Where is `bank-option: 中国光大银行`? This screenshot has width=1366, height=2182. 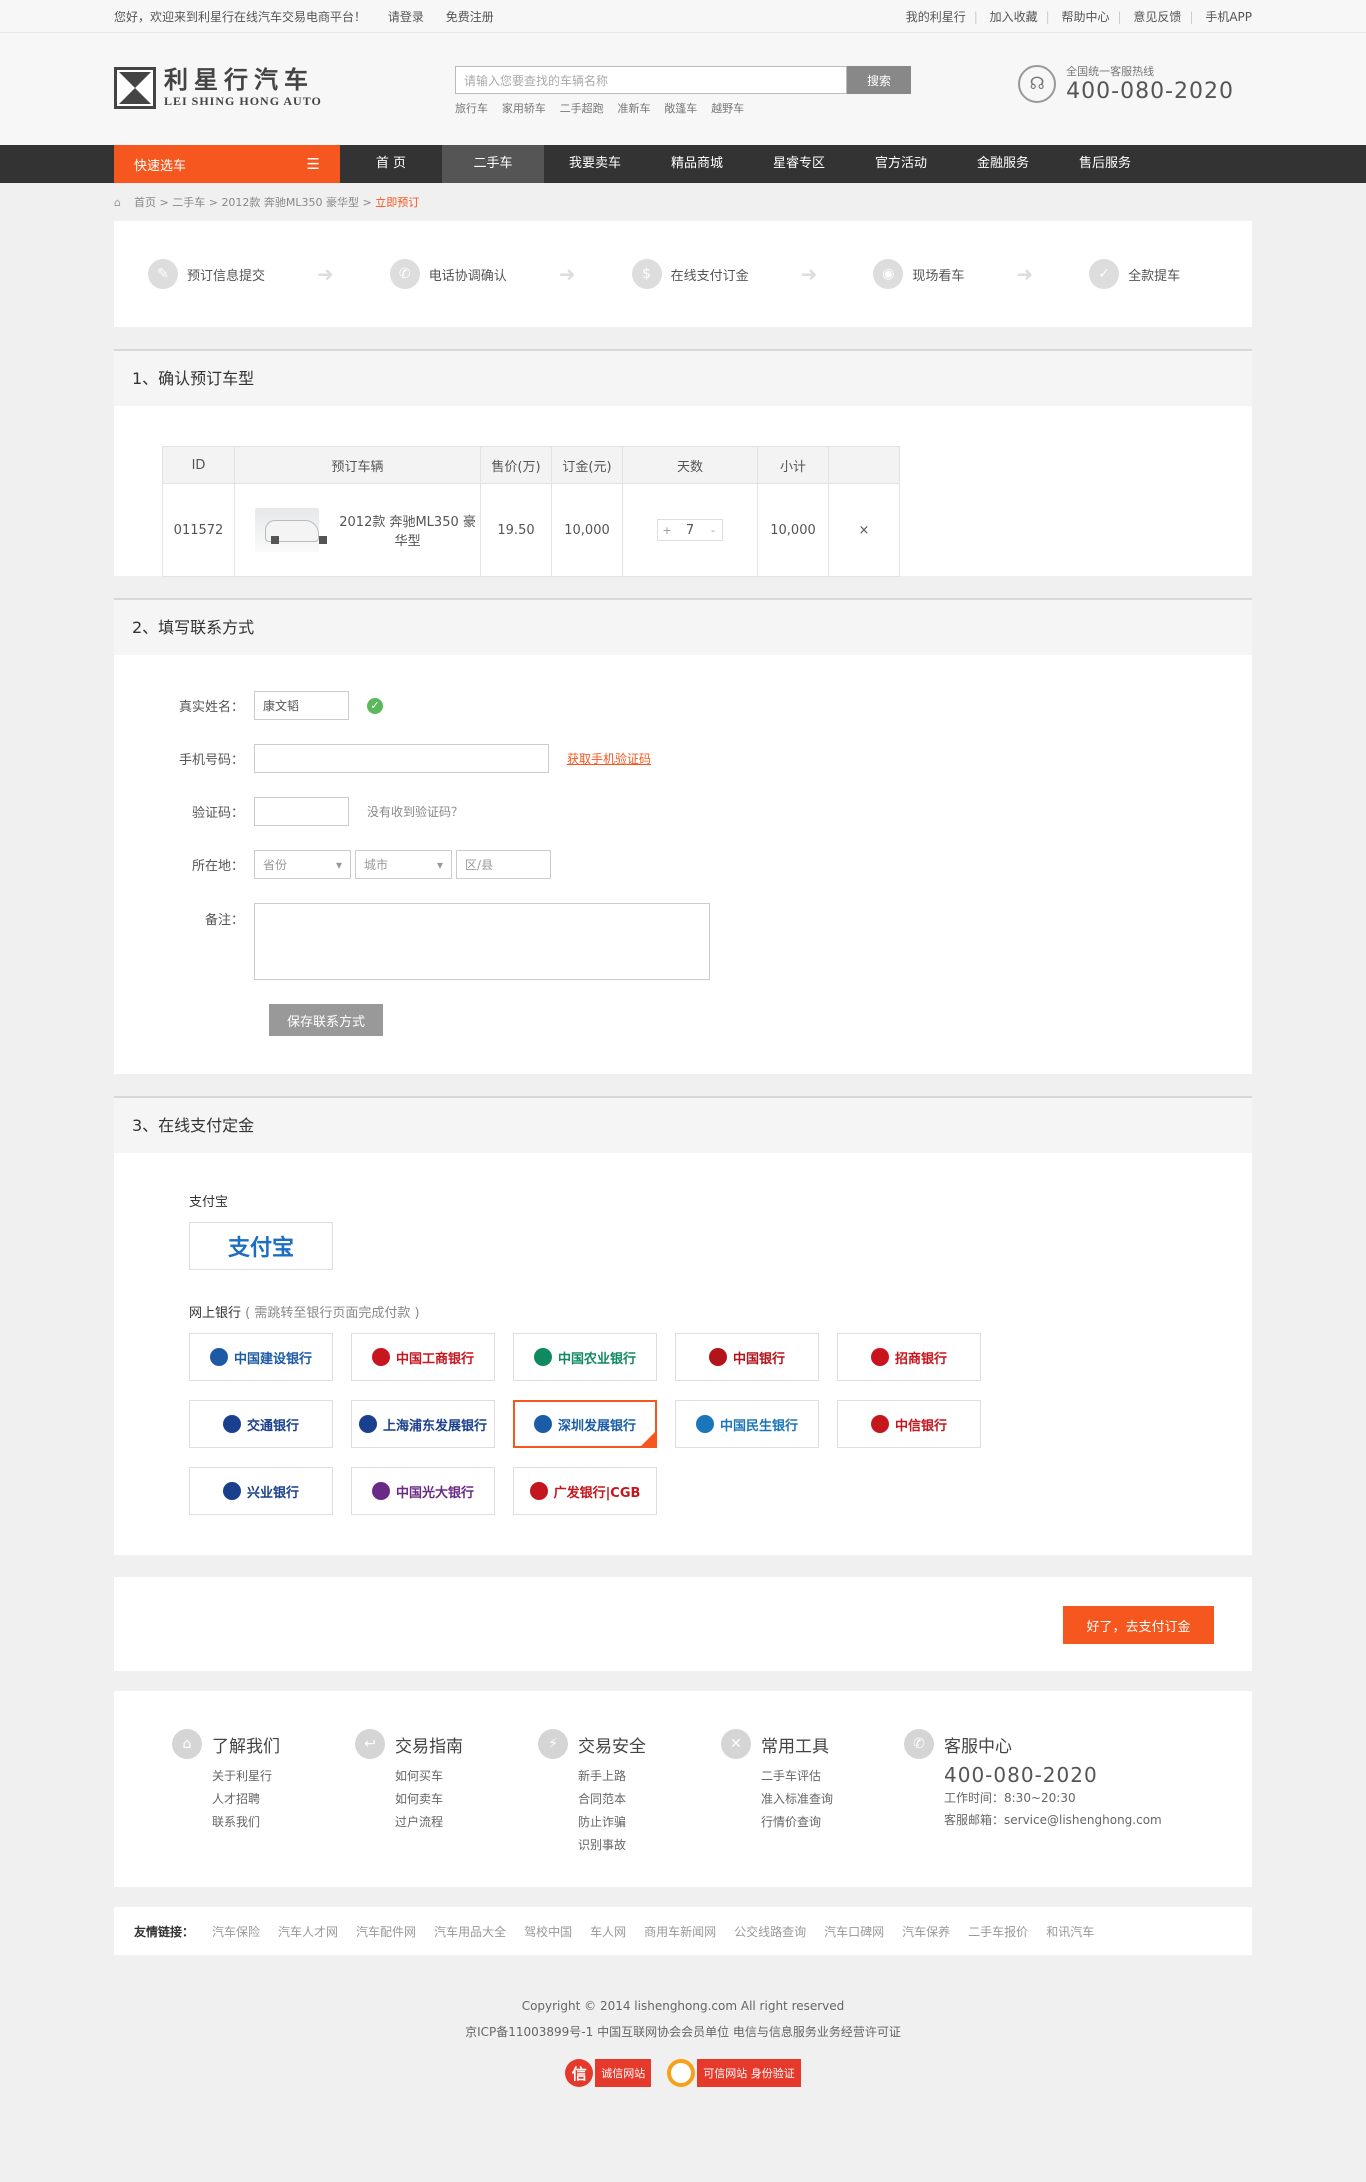
bank-option: 中国光大银行 is located at coordinates (423, 1491).